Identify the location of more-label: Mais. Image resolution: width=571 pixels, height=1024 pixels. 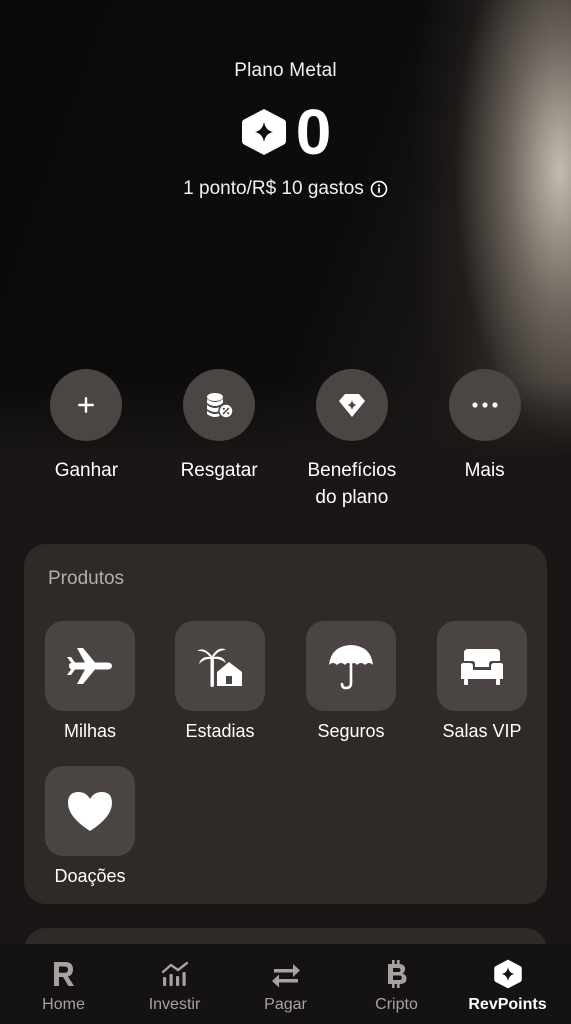
(484, 470).